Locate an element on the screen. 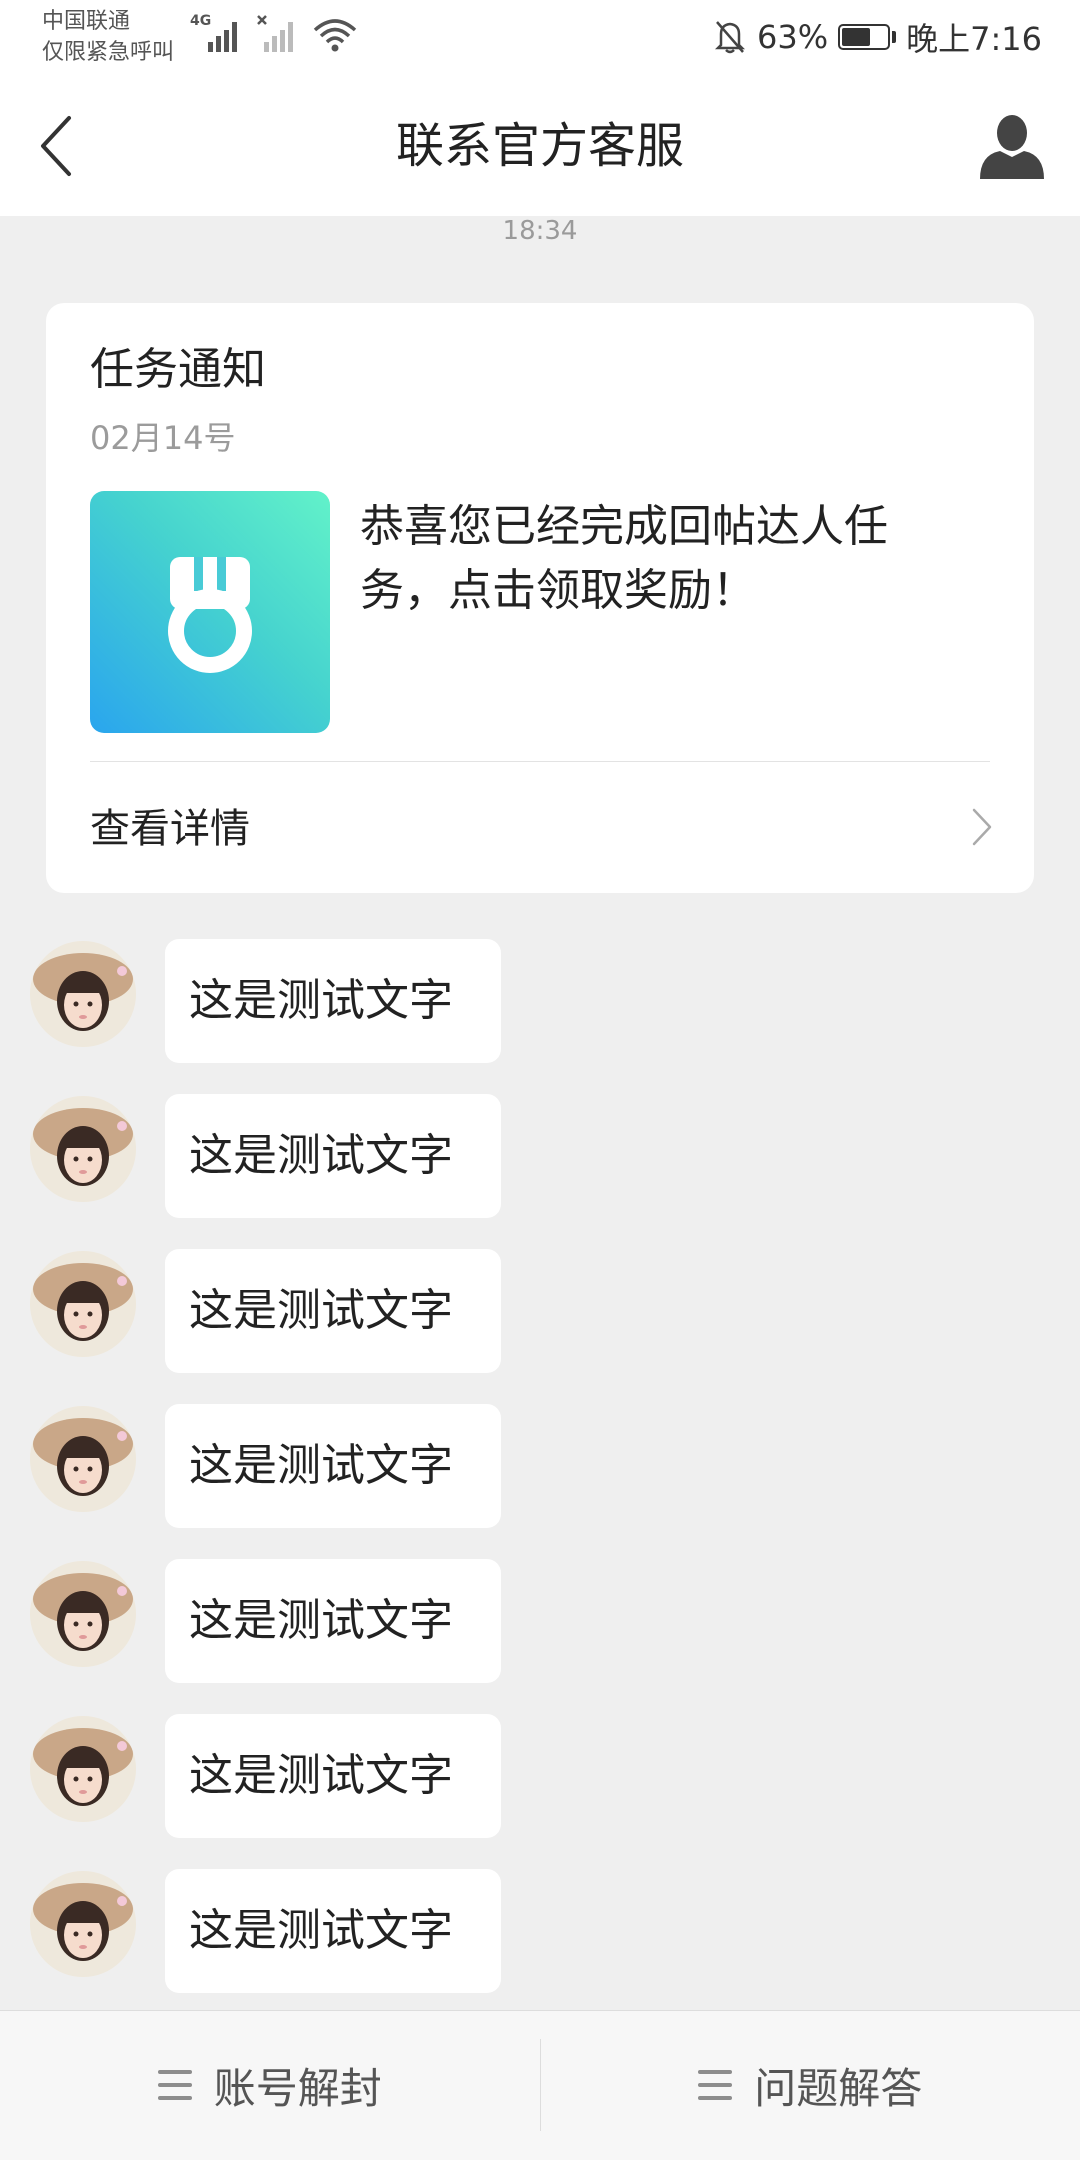 The width and height of the screenshot is (1080, 2160). carrier-name: 中国联通 is located at coordinates (86, 21).